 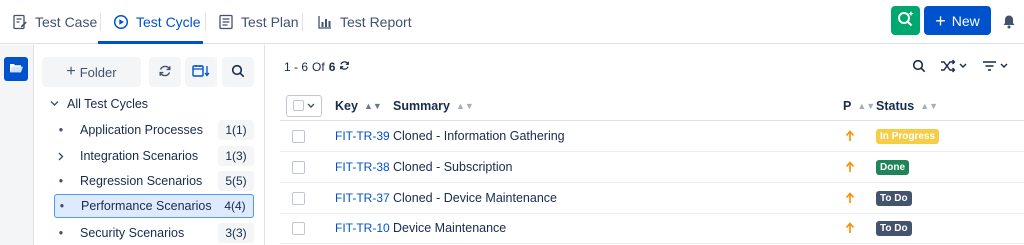 I want to click on column-key: Key ▲▼, so click(x=358, y=105).